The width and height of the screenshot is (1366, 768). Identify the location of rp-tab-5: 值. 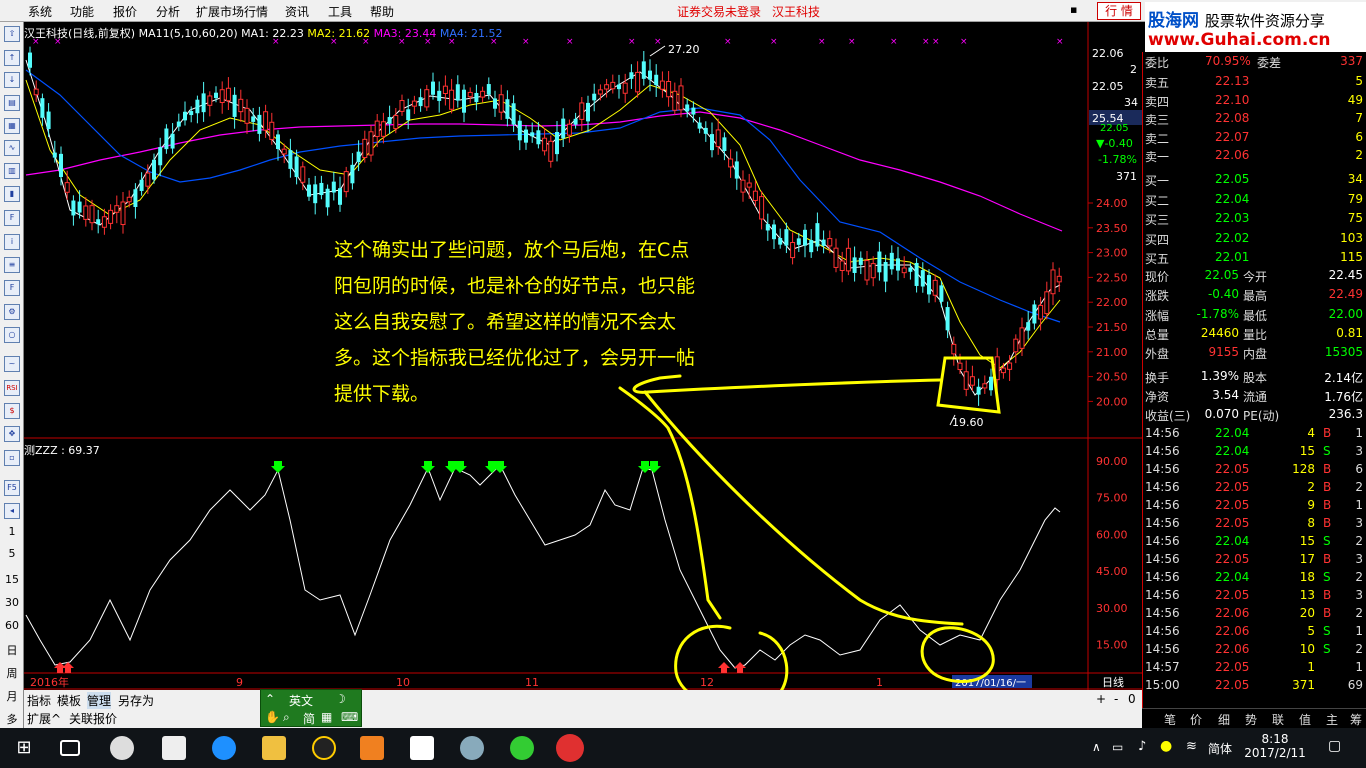
(1305, 719).